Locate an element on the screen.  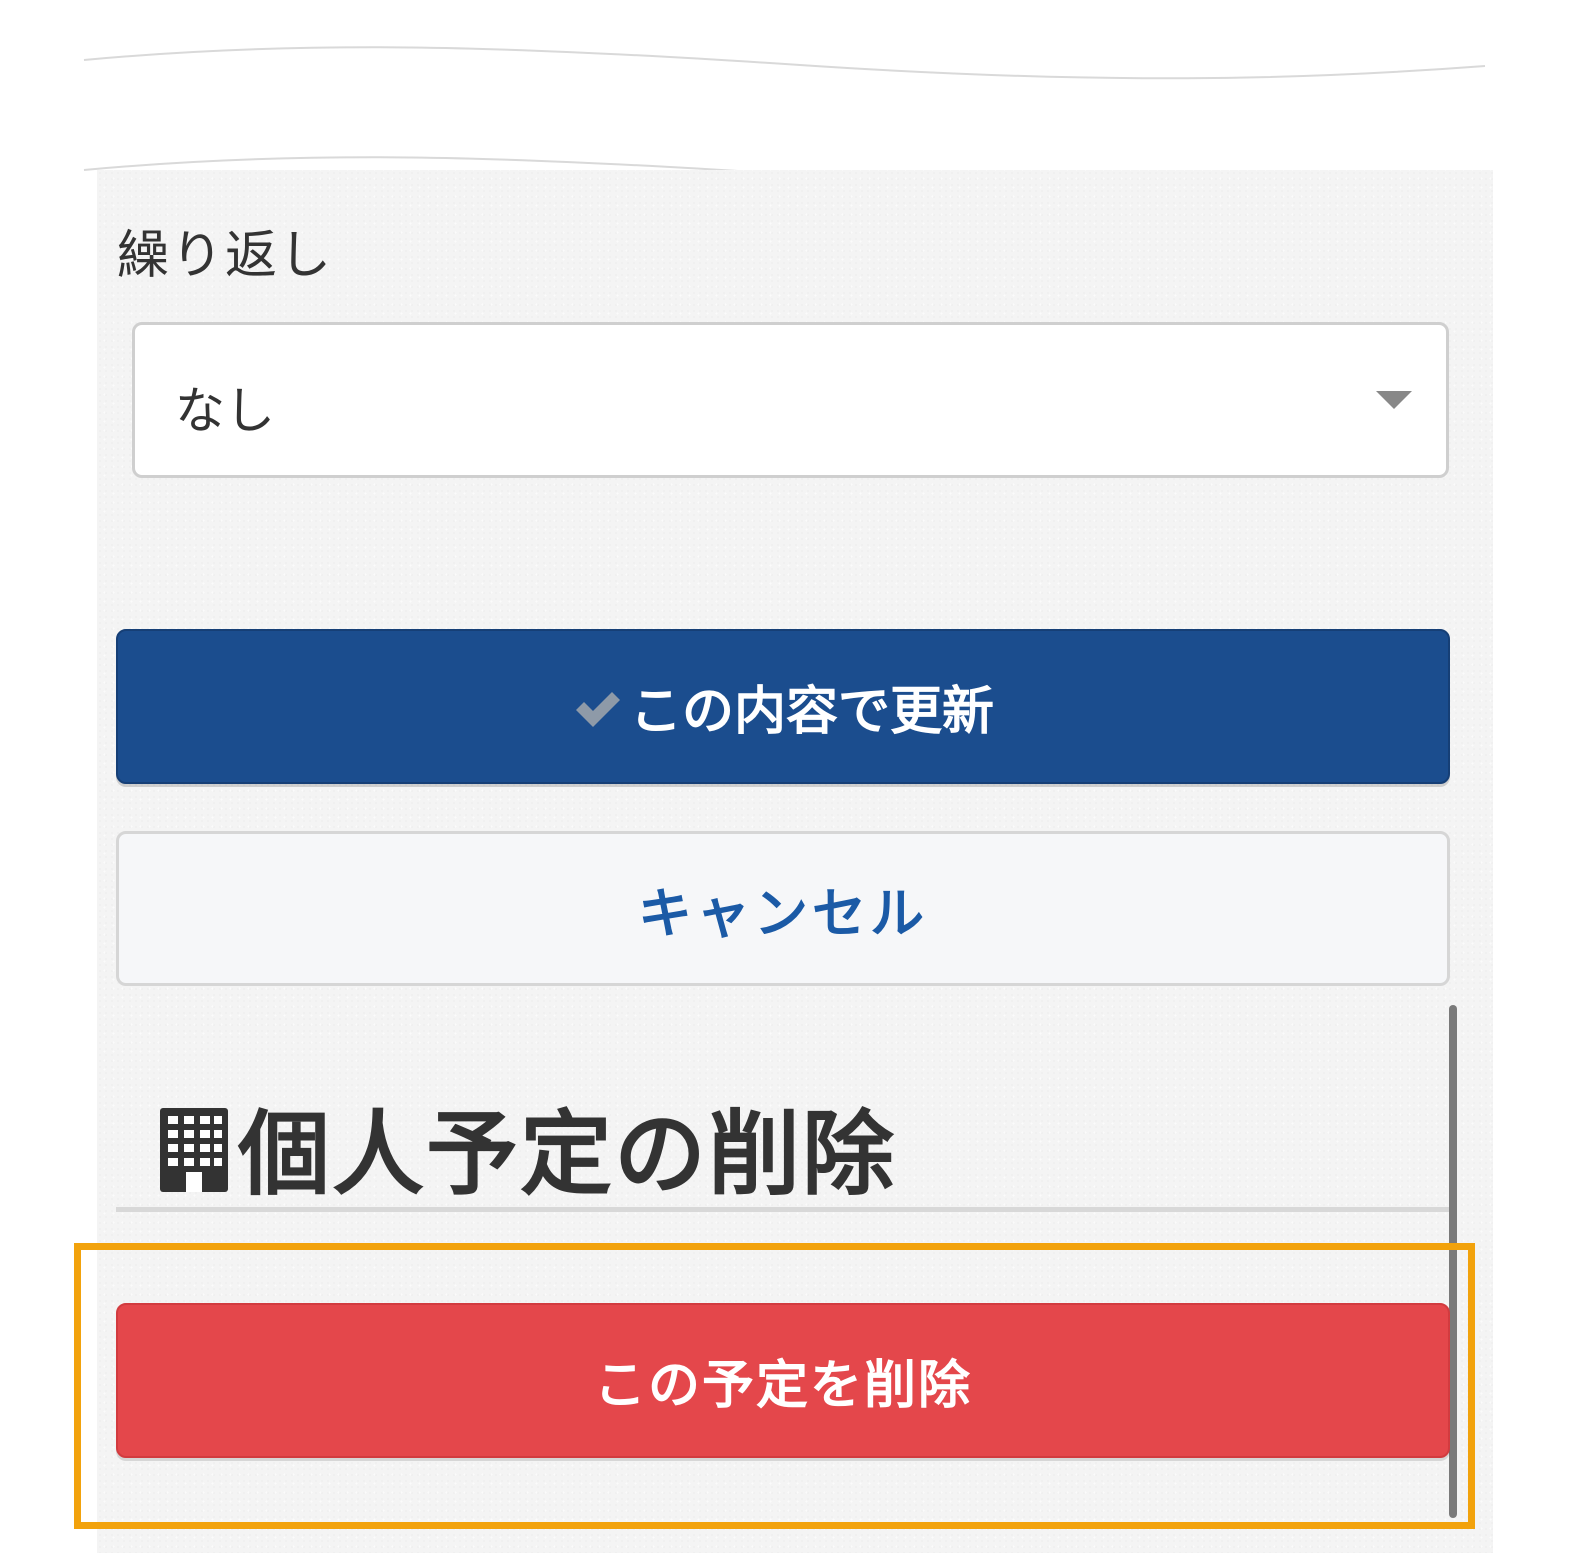
check-icon is located at coordinates (597, 709).